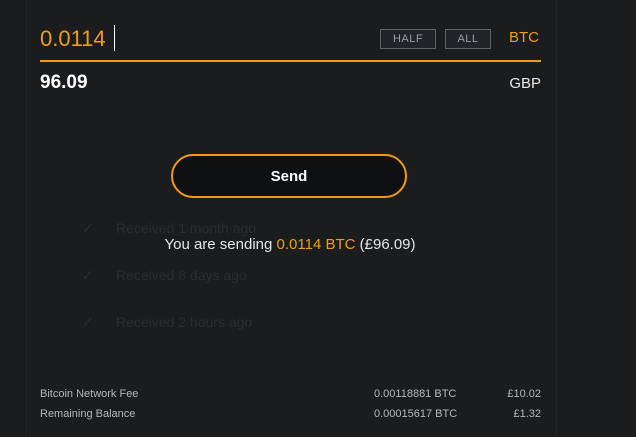  Describe the element at coordinates (64, 82) in the screenshot. I see `fiat-amount-value: 96.09` at that location.